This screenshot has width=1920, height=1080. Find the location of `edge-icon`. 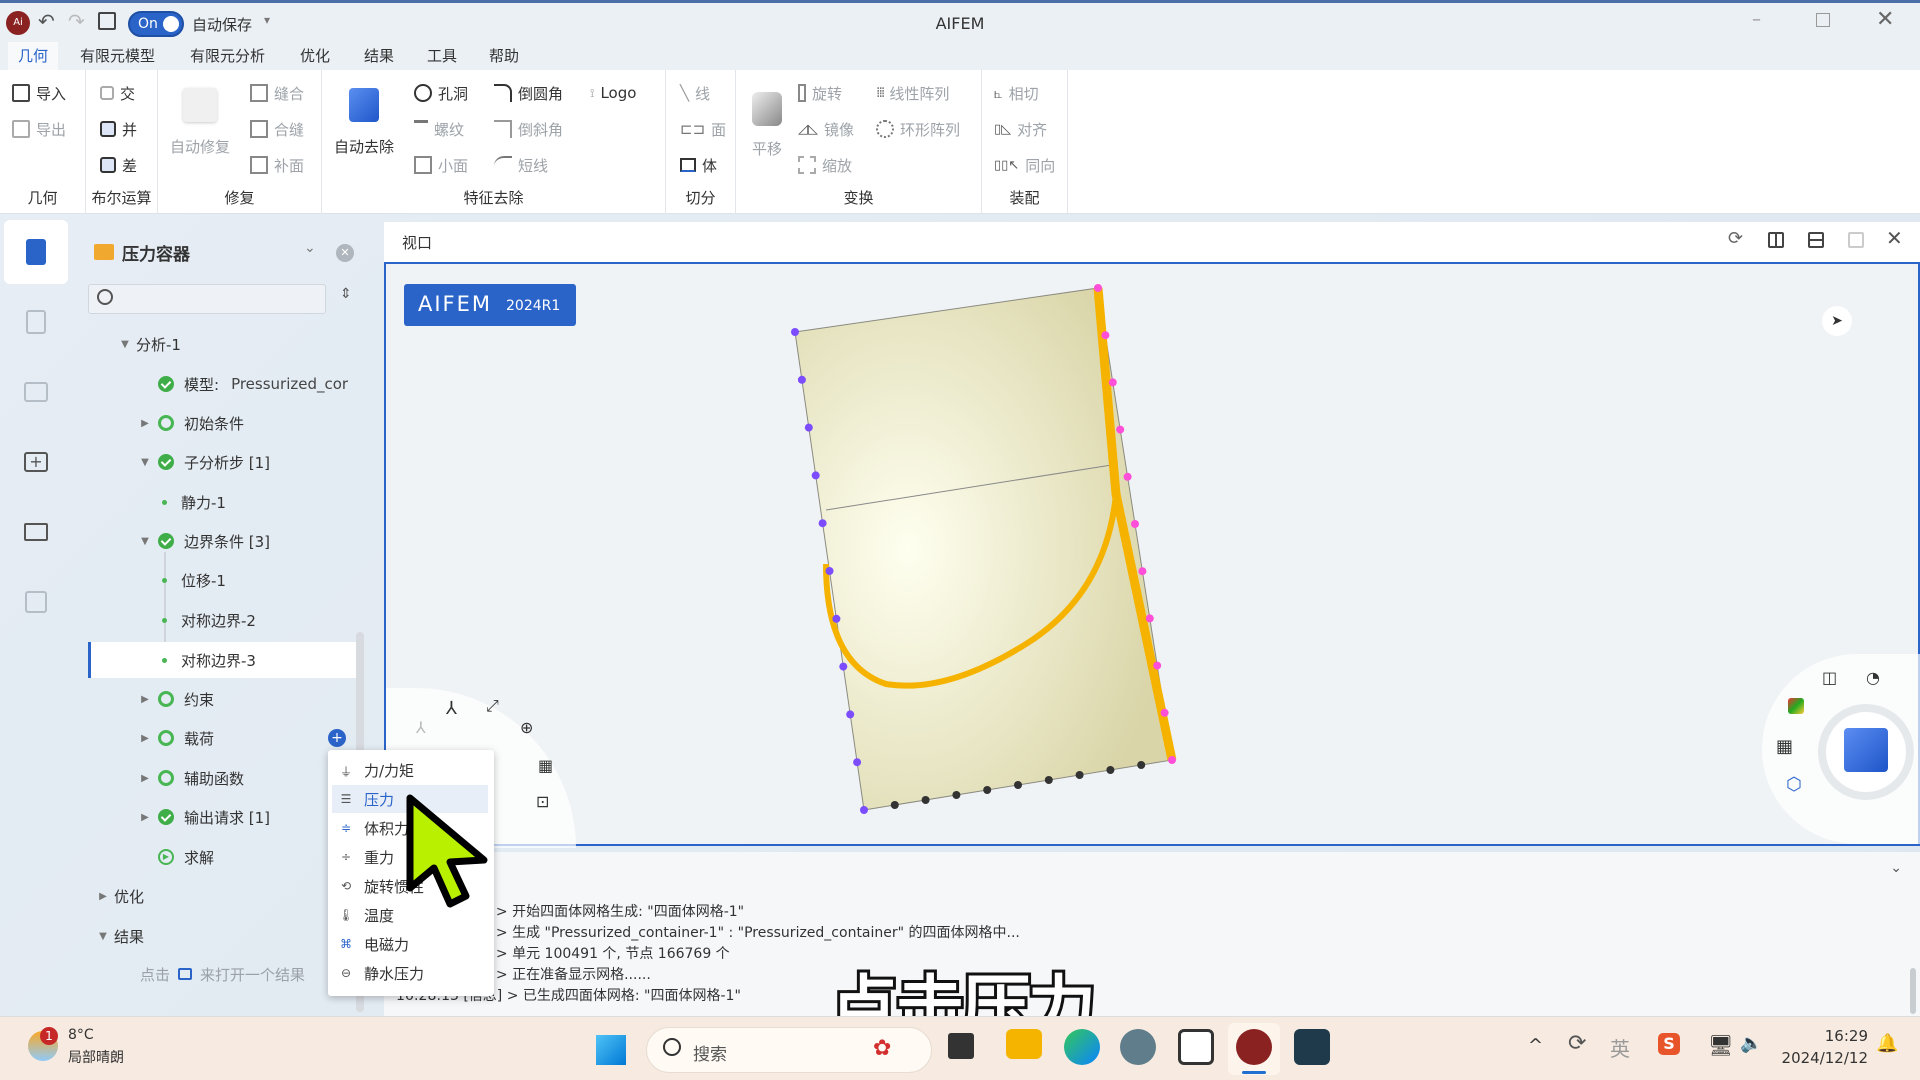

edge-icon is located at coordinates (1082, 1047).